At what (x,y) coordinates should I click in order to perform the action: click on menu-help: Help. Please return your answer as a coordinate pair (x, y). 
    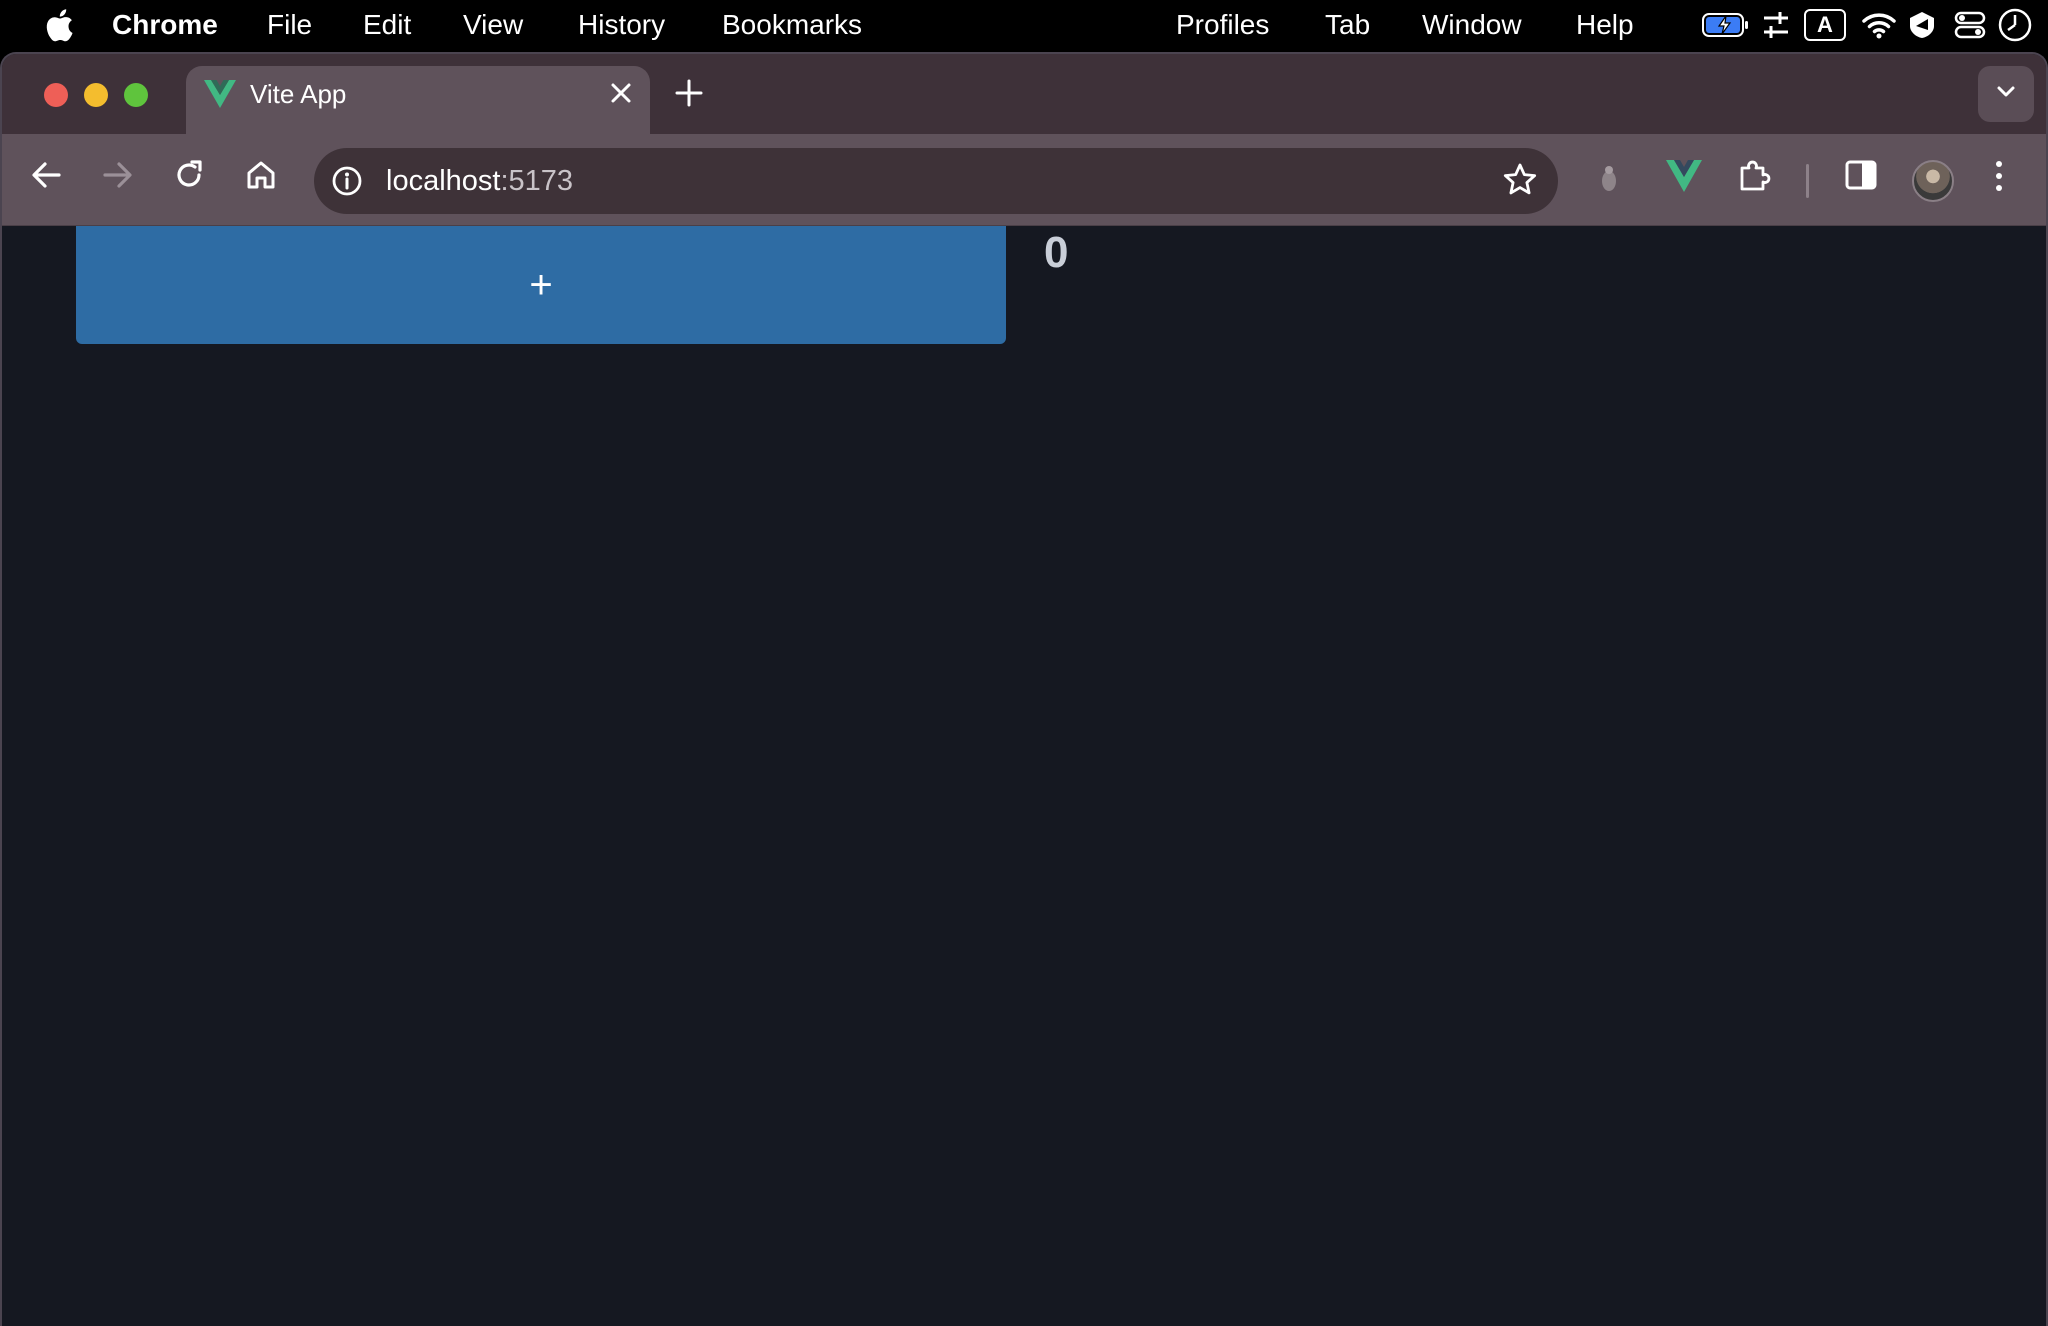
    Looking at the image, I should click on (1605, 25).